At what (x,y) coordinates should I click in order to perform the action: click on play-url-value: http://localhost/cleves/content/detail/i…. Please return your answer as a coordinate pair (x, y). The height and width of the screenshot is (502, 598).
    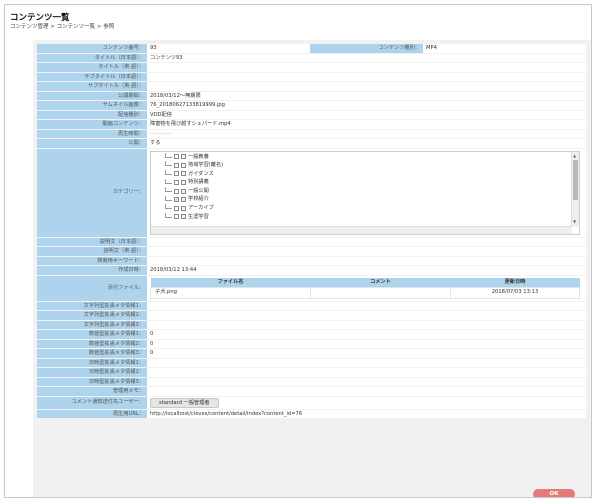
    Looking at the image, I should click on (366, 413).